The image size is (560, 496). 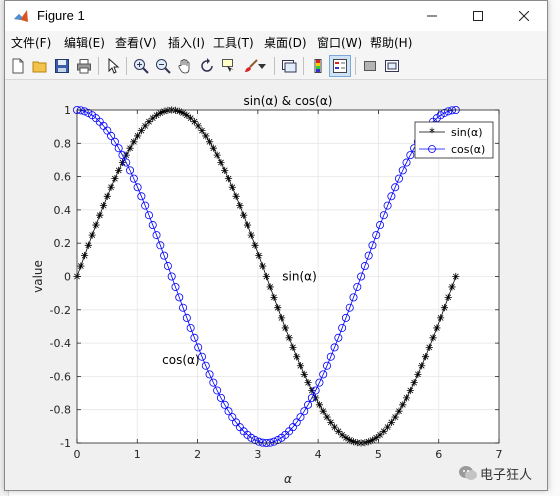 What do you see at coordinates (340, 66) in the screenshot?
I see `insert-legend-button` at bounding box center [340, 66].